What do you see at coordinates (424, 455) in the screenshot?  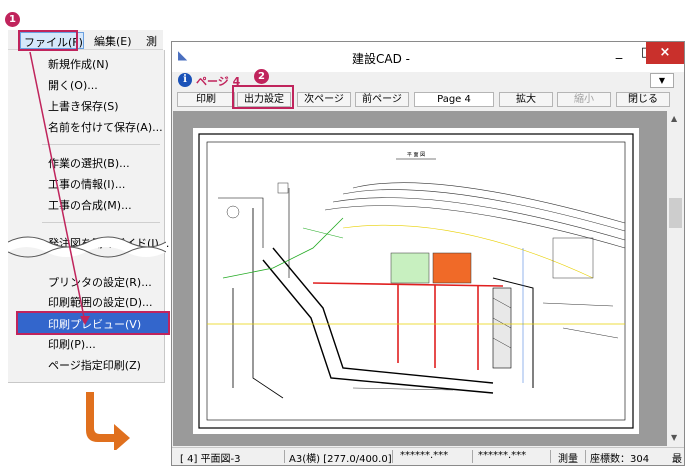 I see `status-coord-x: ******.***` at bounding box center [424, 455].